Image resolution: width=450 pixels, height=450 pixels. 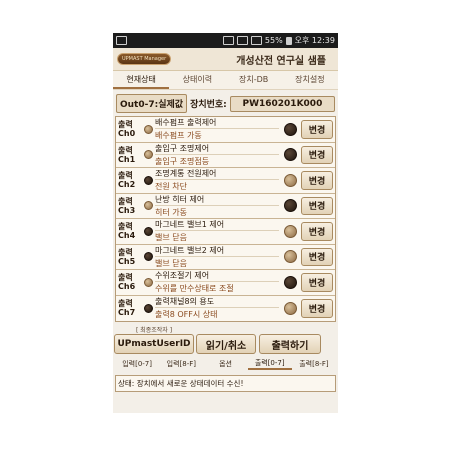 What do you see at coordinates (217, 257) in the screenshot?
I see `channel-texts: 마그네트 밸브2 제어 밸브 닫음` at bounding box center [217, 257].